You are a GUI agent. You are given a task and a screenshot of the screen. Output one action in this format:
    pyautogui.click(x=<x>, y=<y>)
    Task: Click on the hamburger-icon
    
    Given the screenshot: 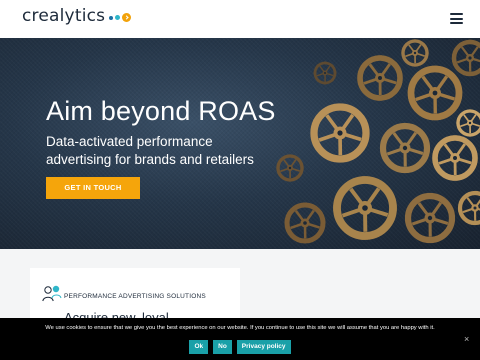 What is the action you would take?
    pyautogui.click(x=456, y=18)
    